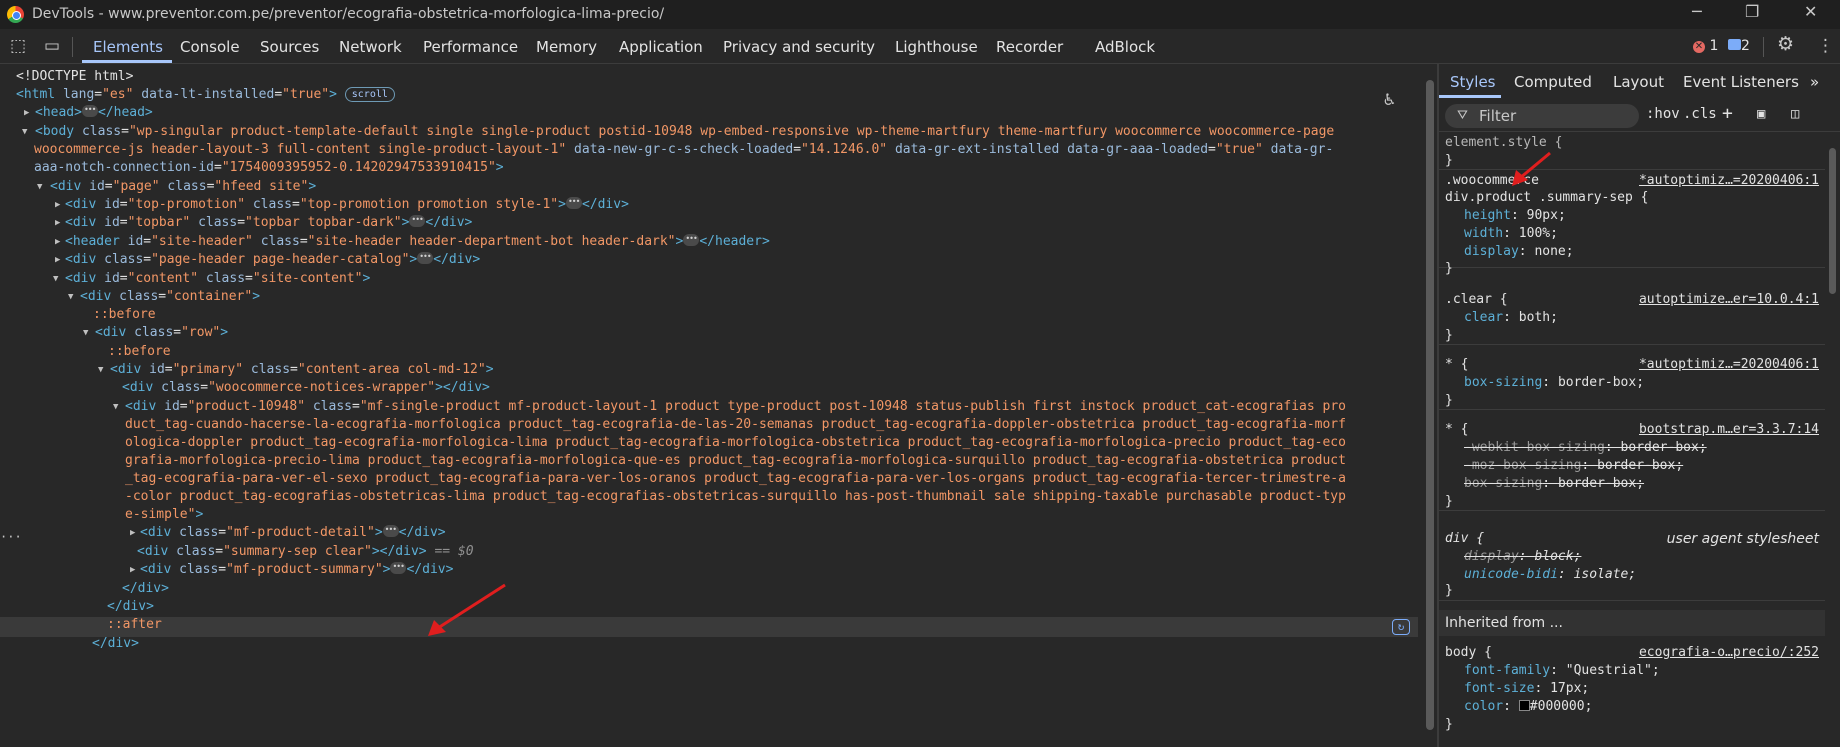 This screenshot has height=747, width=1840. What do you see at coordinates (1553, 82) in the screenshot?
I see `tab-computed: Computed` at bounding box center [1553, 82].